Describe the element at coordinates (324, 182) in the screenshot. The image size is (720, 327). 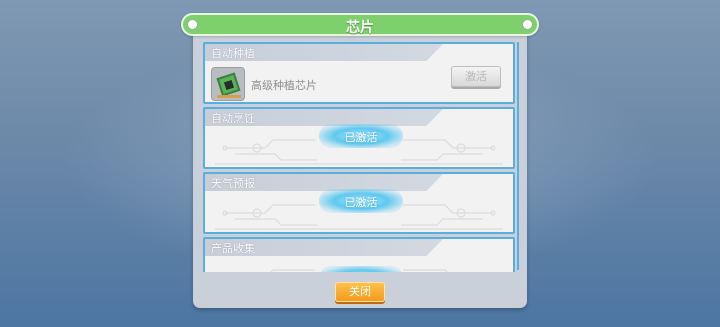
I see `card-header: 天气预报` at that location.